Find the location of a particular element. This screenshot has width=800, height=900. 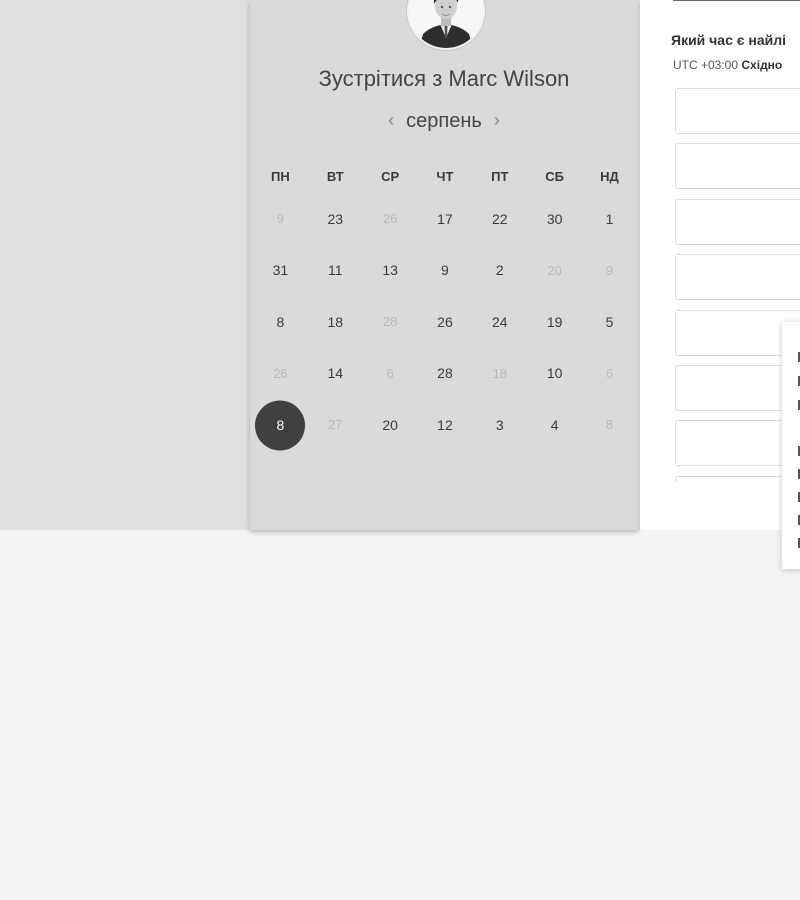

day-number: 23 is located at coordinates (335, 218).